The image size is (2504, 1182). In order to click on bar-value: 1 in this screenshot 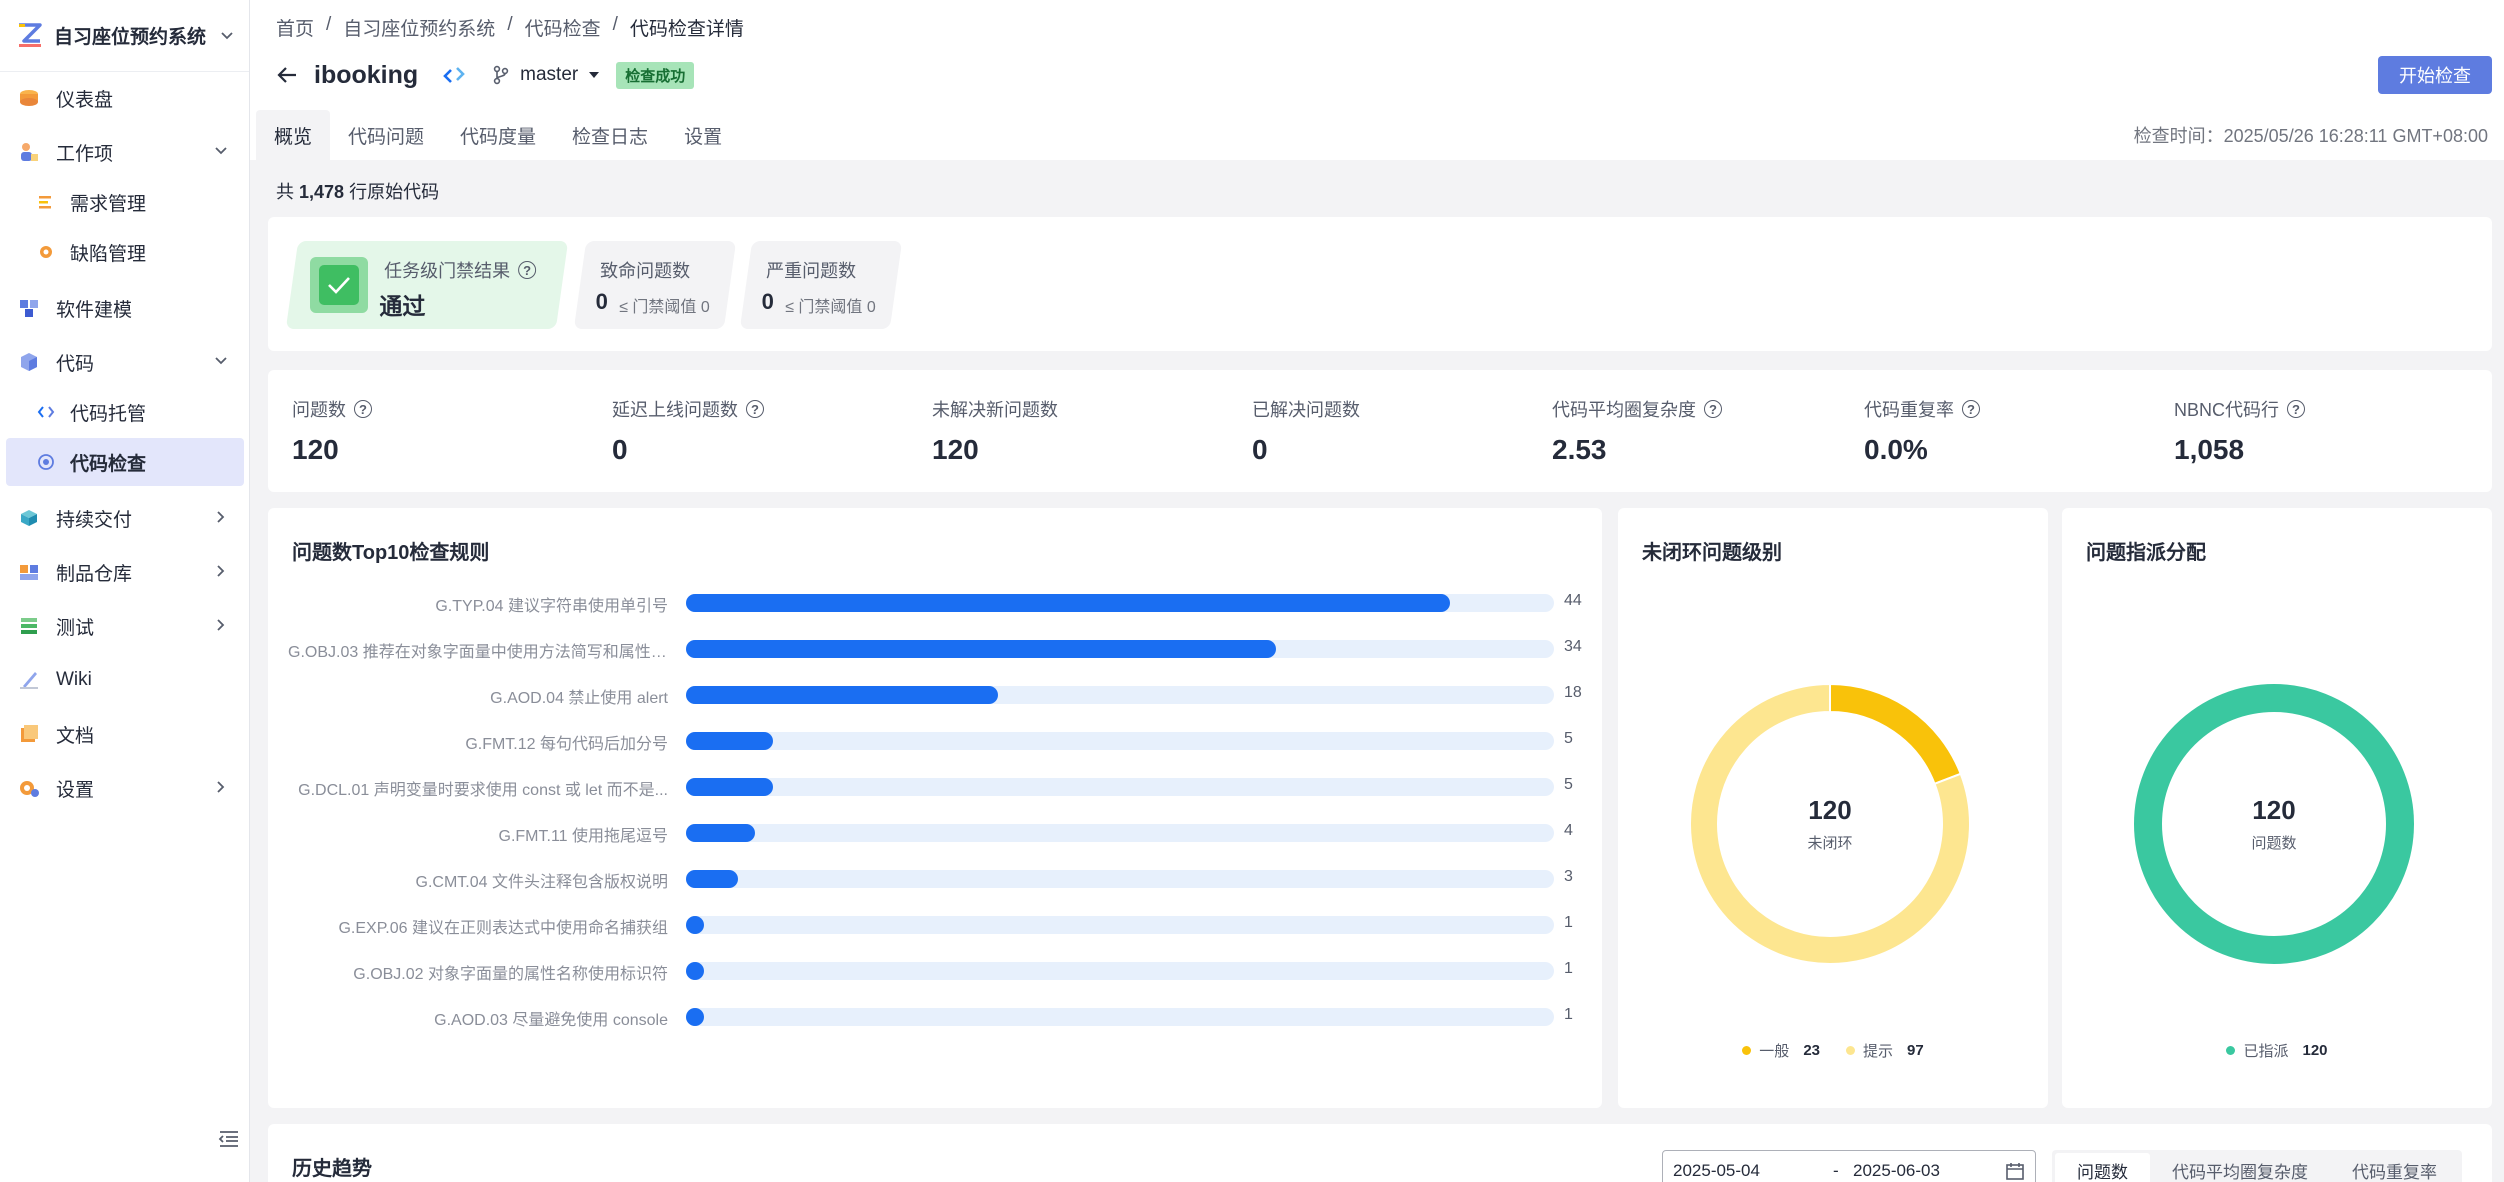, I will do `click(1568, 1014)`.